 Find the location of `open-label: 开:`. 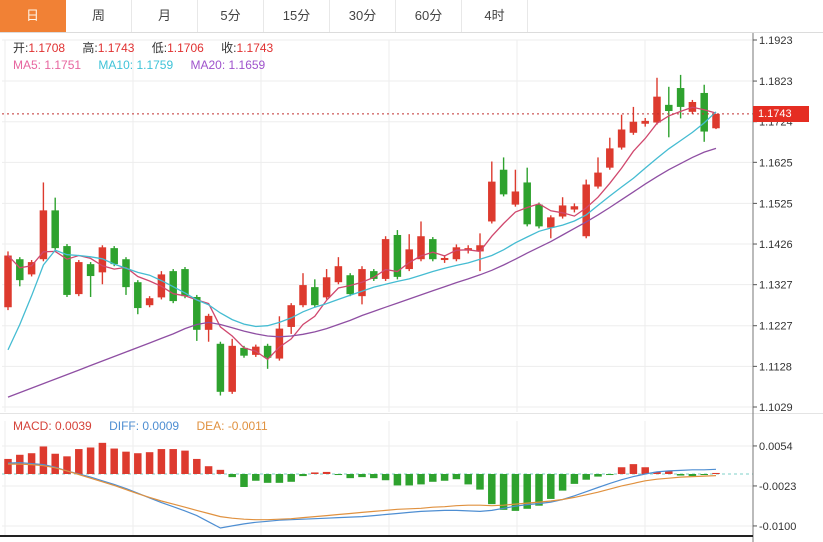

open-label: 开: is located at coordinates (21, 48).